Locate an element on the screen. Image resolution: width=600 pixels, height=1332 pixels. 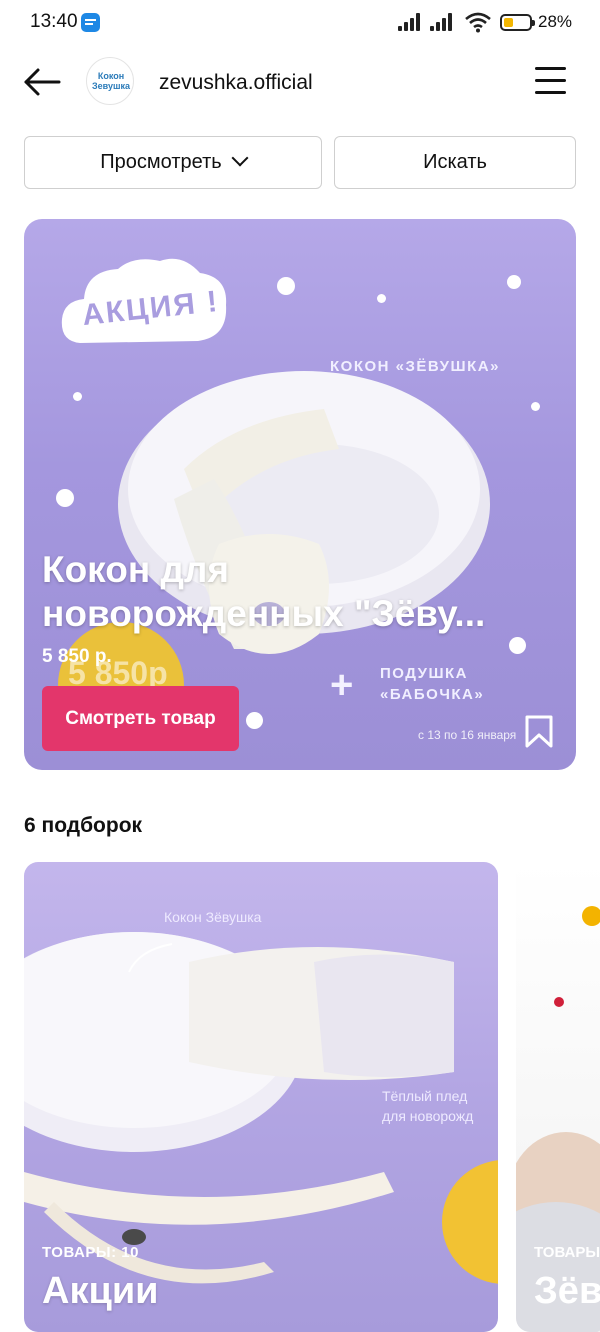
message-notification-icon is located at coordinates (90, 22).